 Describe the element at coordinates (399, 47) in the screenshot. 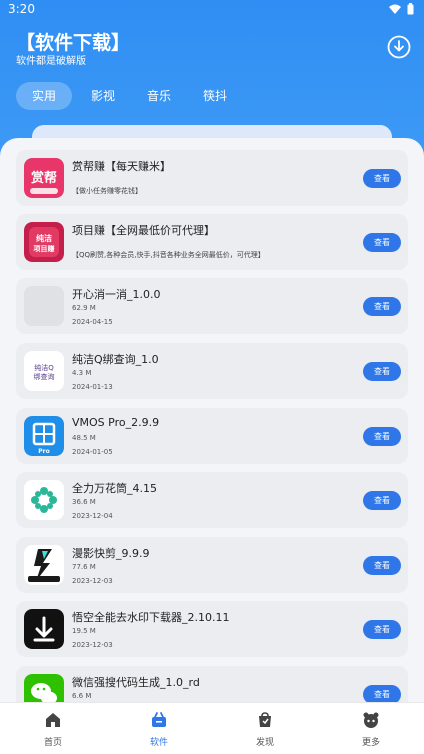

I see `download-circle-icon` at that location.